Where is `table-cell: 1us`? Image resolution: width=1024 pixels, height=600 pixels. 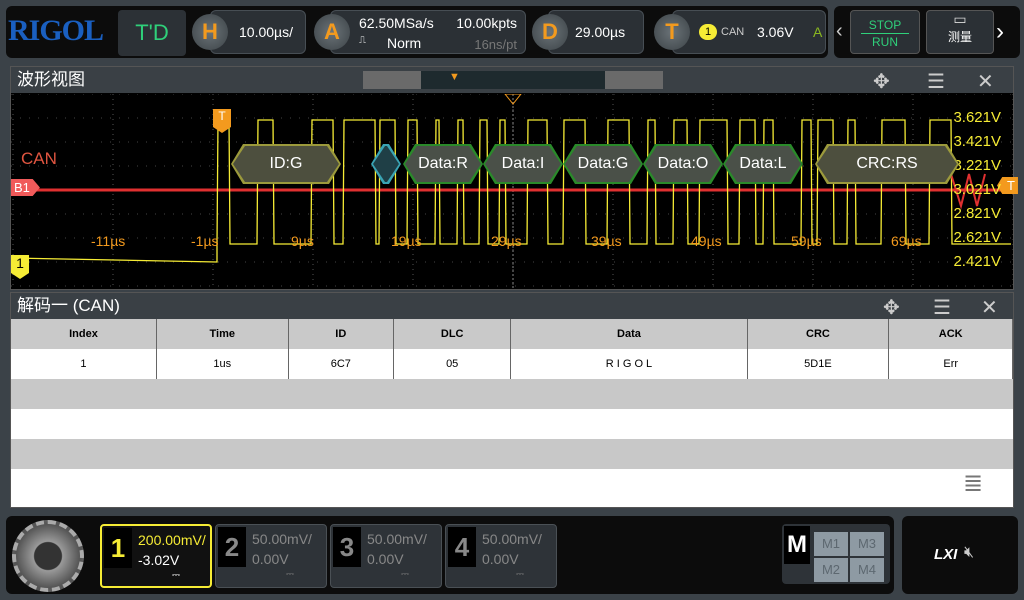
table-cell: 1us is located at coordinates (222, 364).